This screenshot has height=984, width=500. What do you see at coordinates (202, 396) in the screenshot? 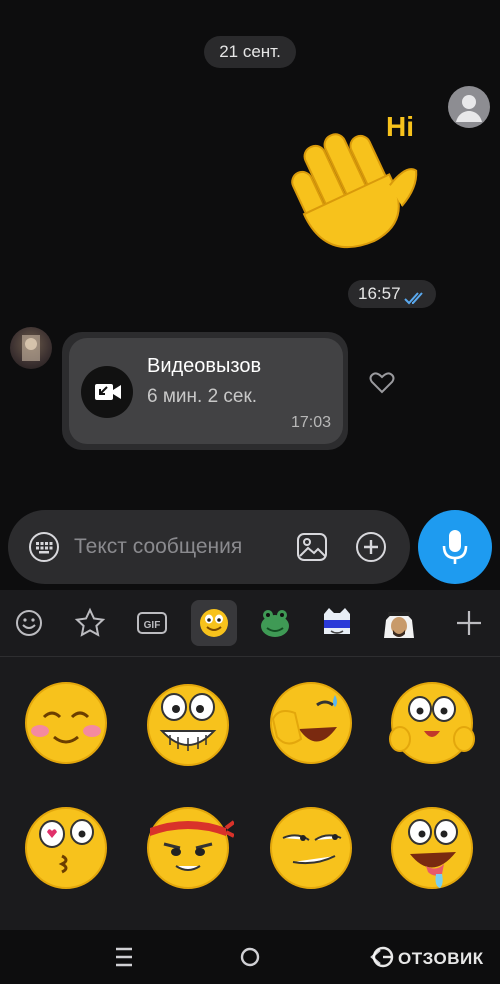
I see `call-duration: 6 мин. 2 сек.` at bounding box center [202, 396].